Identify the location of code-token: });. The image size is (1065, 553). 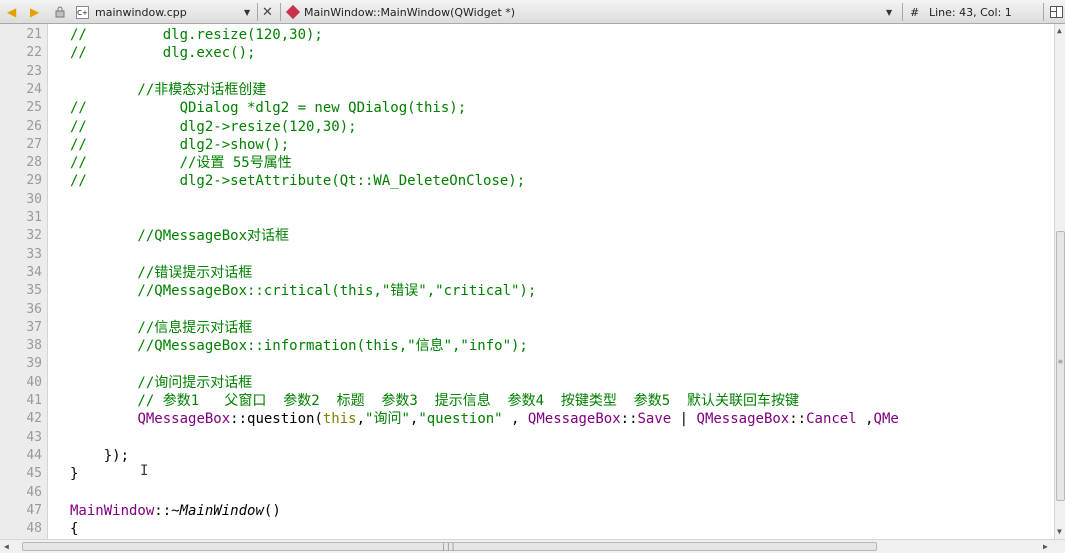
(100, 455).